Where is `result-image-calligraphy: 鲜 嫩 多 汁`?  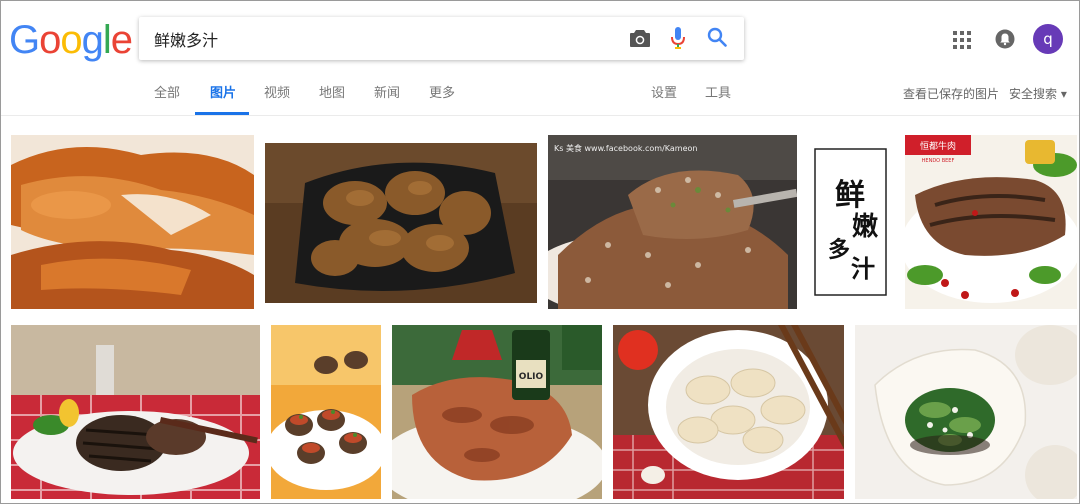
result-image-calligraphy: 鲜 嫩 多 汁 is located at coordinates (850, 222).